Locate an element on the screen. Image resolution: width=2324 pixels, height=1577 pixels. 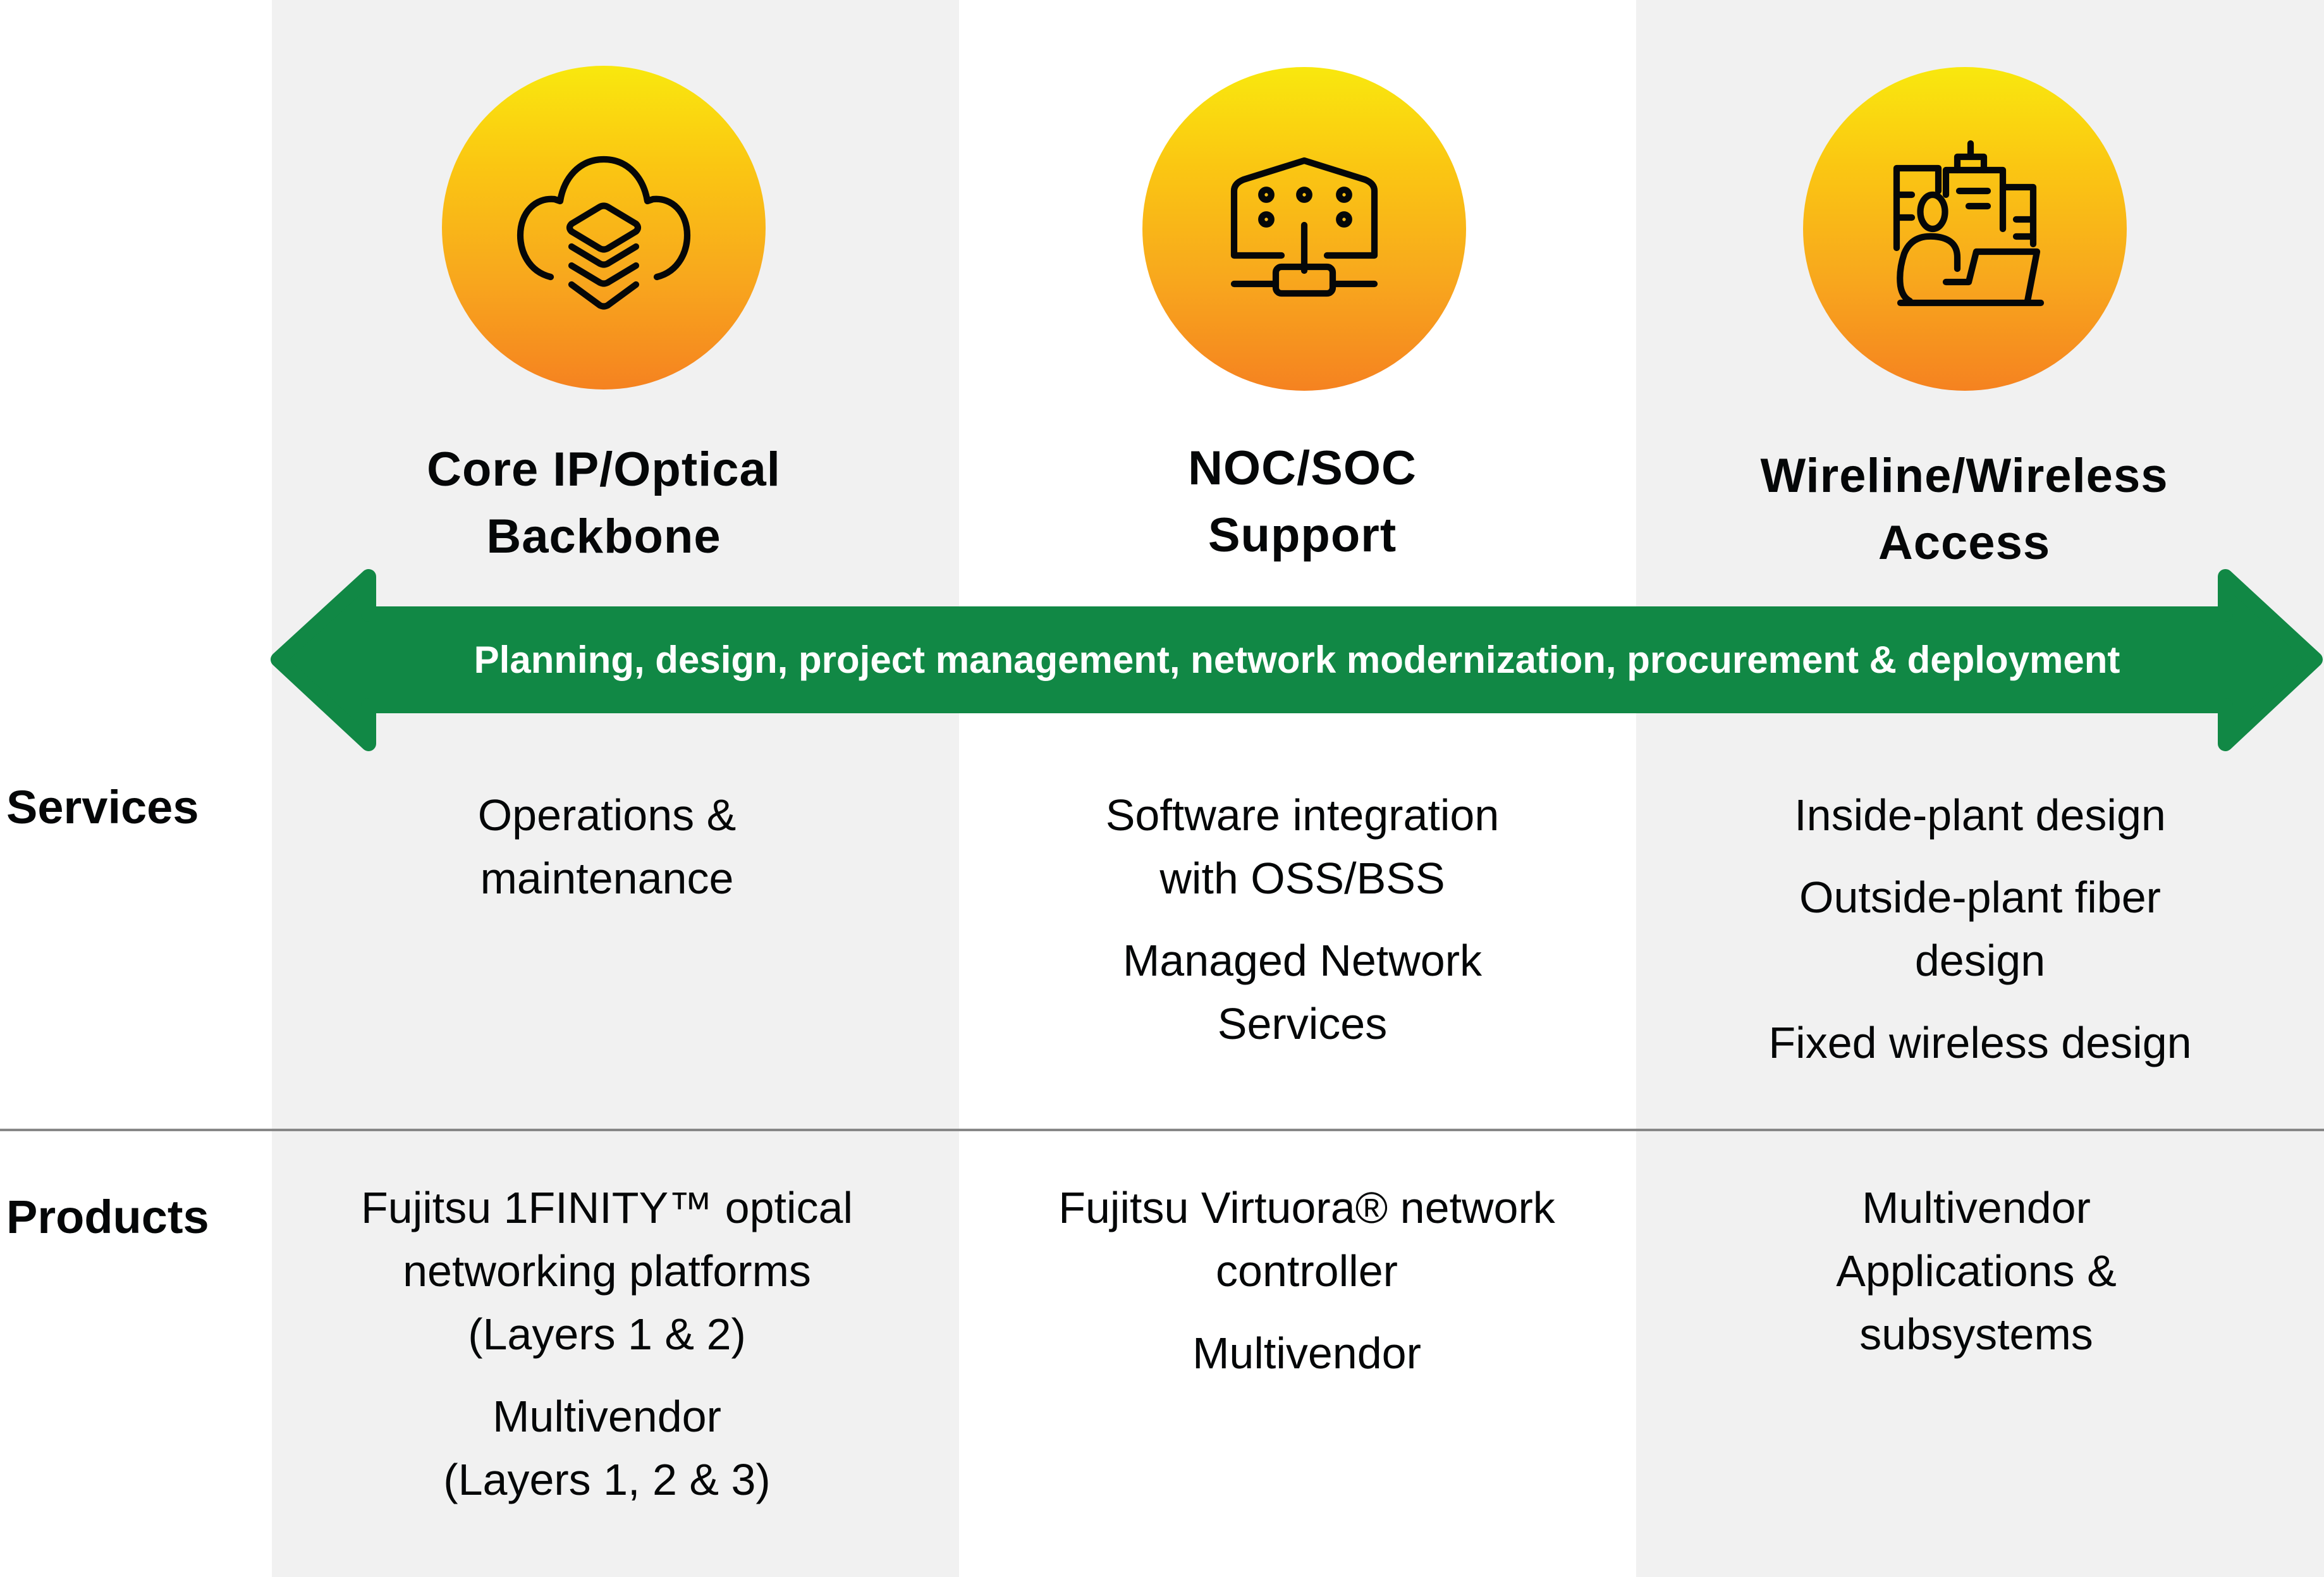
heading-line: Support is located at coordinates (1302, 535).